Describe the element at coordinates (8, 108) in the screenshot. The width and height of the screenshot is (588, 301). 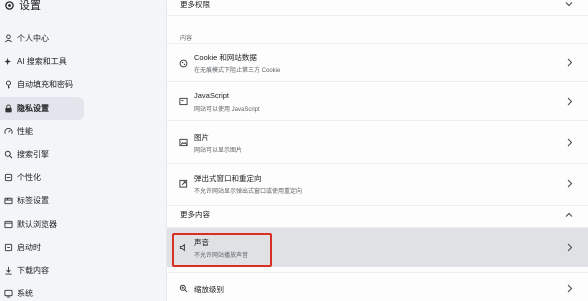
I see `lock-icon` at that location.